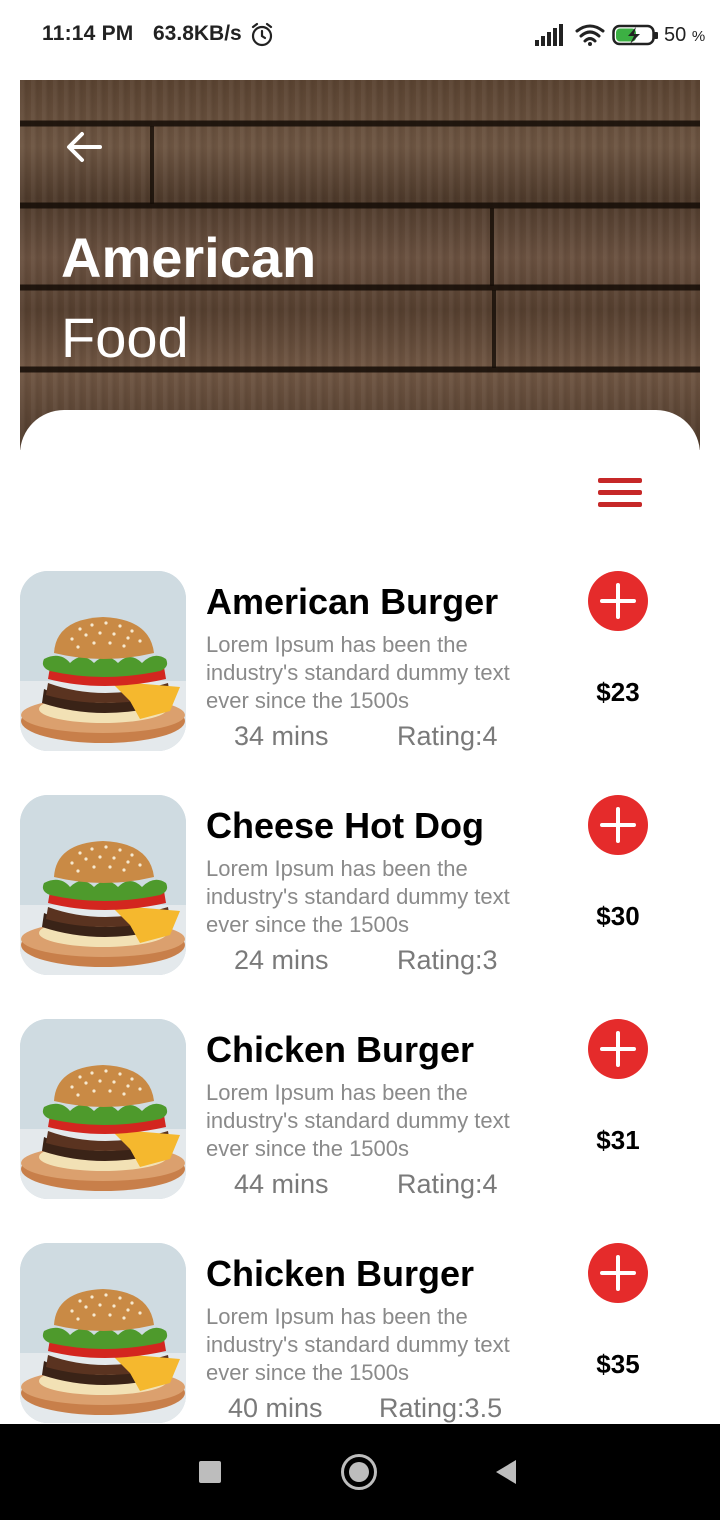  Describe the element at coordinates (281, 1184) in the screenshot. I see `food-prep-time: 44 mins` at that location.